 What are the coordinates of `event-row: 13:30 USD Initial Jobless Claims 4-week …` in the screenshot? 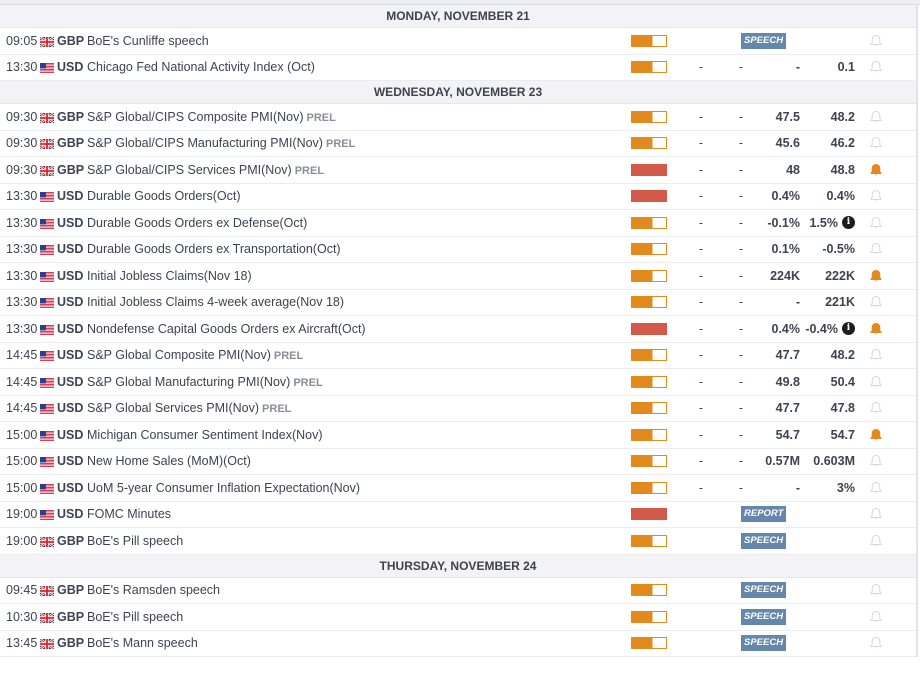 It's located at (458, 302).